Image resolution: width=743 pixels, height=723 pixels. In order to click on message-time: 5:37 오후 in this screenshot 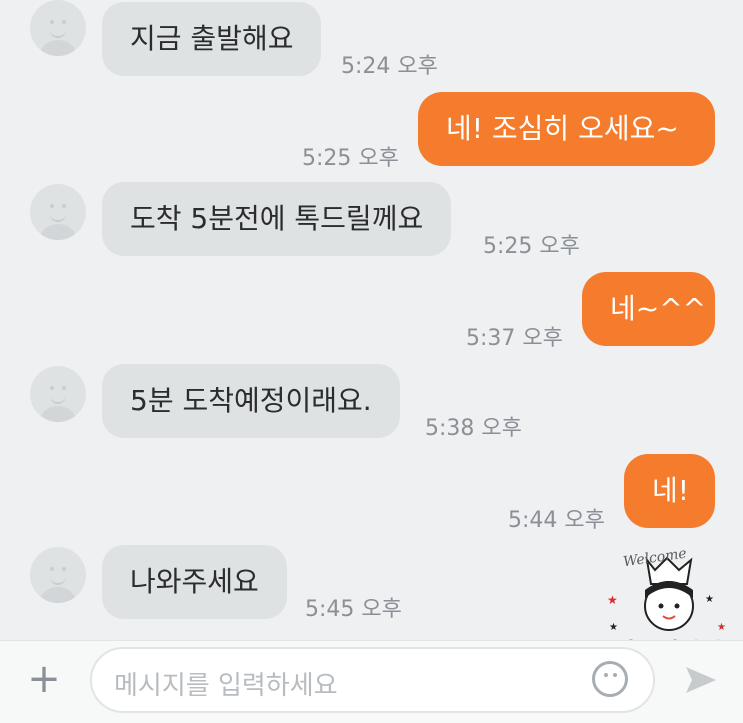, I will do `click(514, 338)`.